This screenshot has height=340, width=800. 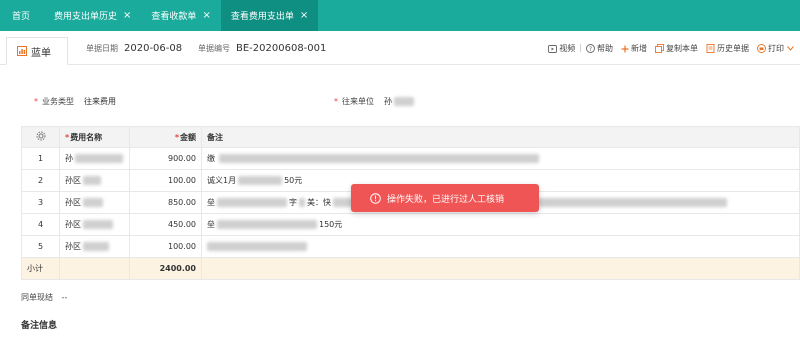 I want to click on note-section-title: 备注信息, so click(x=39, y=326).